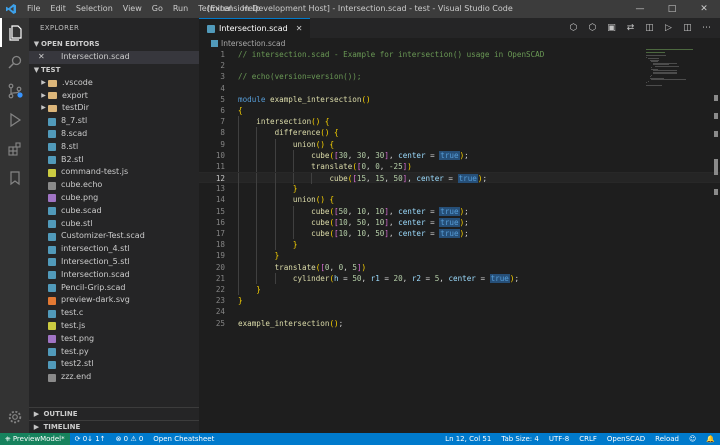  I want to click on file-item: Customizer-Test.scad, so click(114, 236).